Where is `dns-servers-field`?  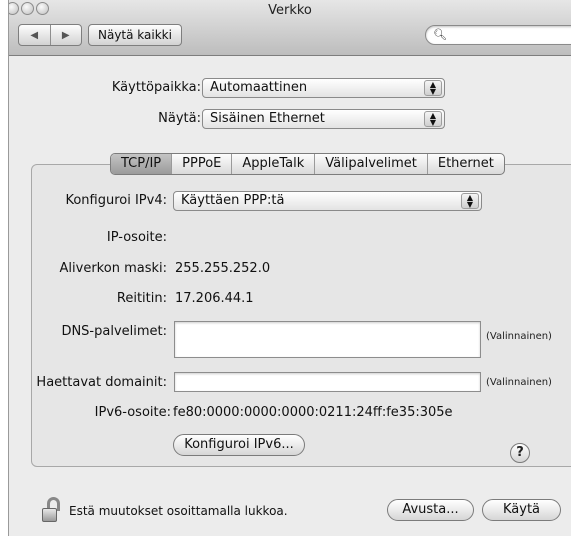
dns-servers-field is located at coordinates (327, 339).